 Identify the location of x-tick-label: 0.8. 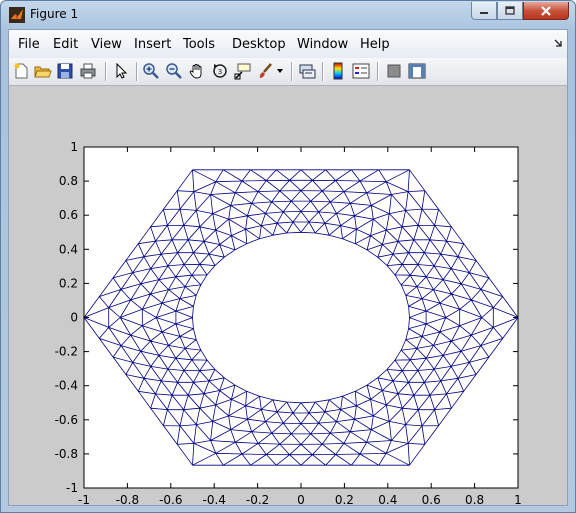
(474, 499).